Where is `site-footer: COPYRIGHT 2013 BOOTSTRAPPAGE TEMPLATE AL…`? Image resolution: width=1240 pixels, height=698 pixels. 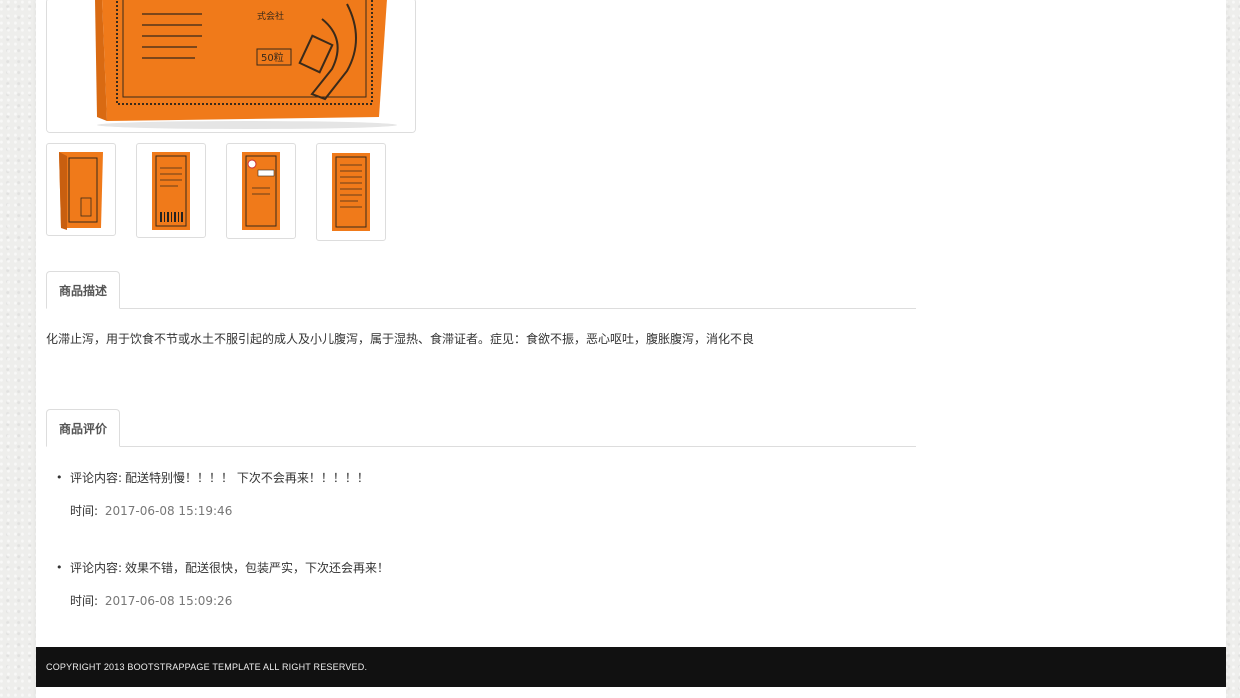 site-footer: COPYRIGHT 2013 BOOTSTRAPPAGE TEMPLATE AL… is located at coordinates (631, 667).